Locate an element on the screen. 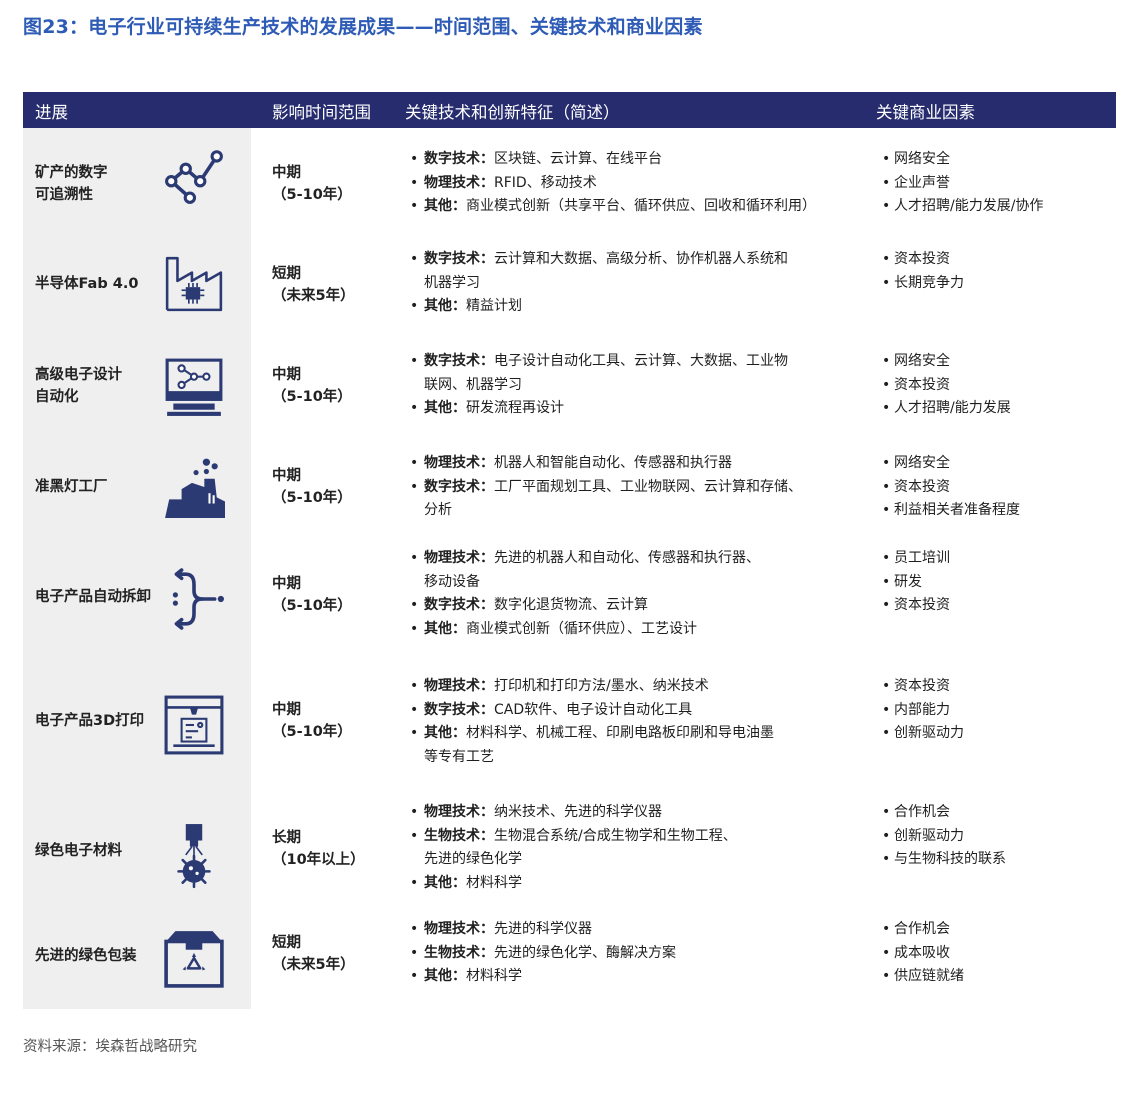  business-item: 与生物科技的联系 is located at coordinates (995, 860).